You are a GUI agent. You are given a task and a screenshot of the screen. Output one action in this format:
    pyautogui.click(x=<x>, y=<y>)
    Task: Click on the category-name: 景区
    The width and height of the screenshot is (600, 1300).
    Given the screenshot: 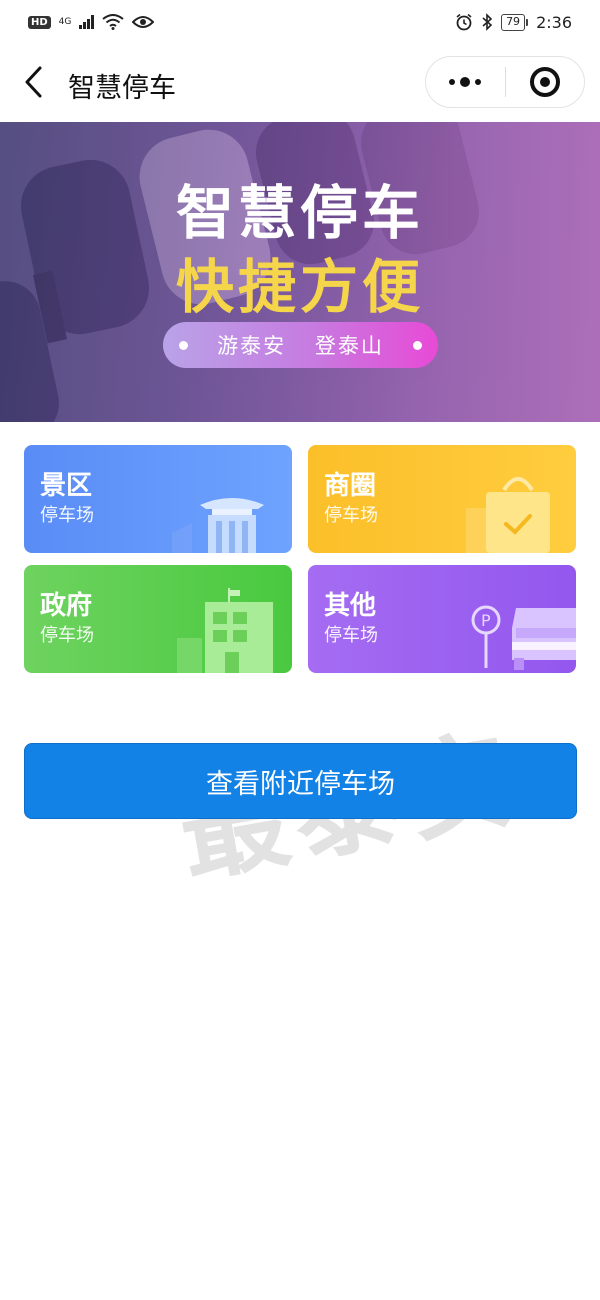 What is the action you would take?
    pyautogui.click(x=66, y=486)
    